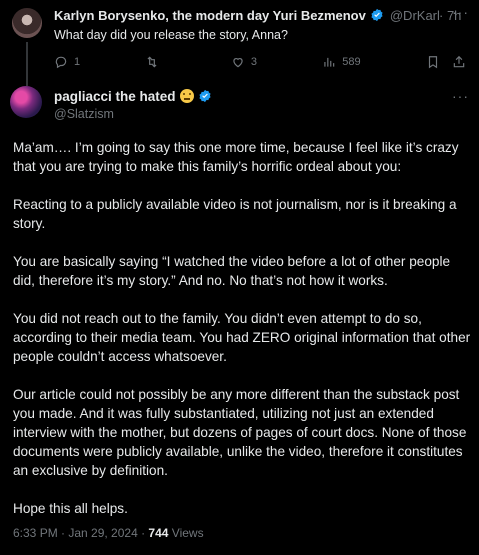  Describe the element at coordinates (80, 533) in the screenshot. I see `timestamp-text: 6:33 PM · Jan 29, 2024 ·` at that location.